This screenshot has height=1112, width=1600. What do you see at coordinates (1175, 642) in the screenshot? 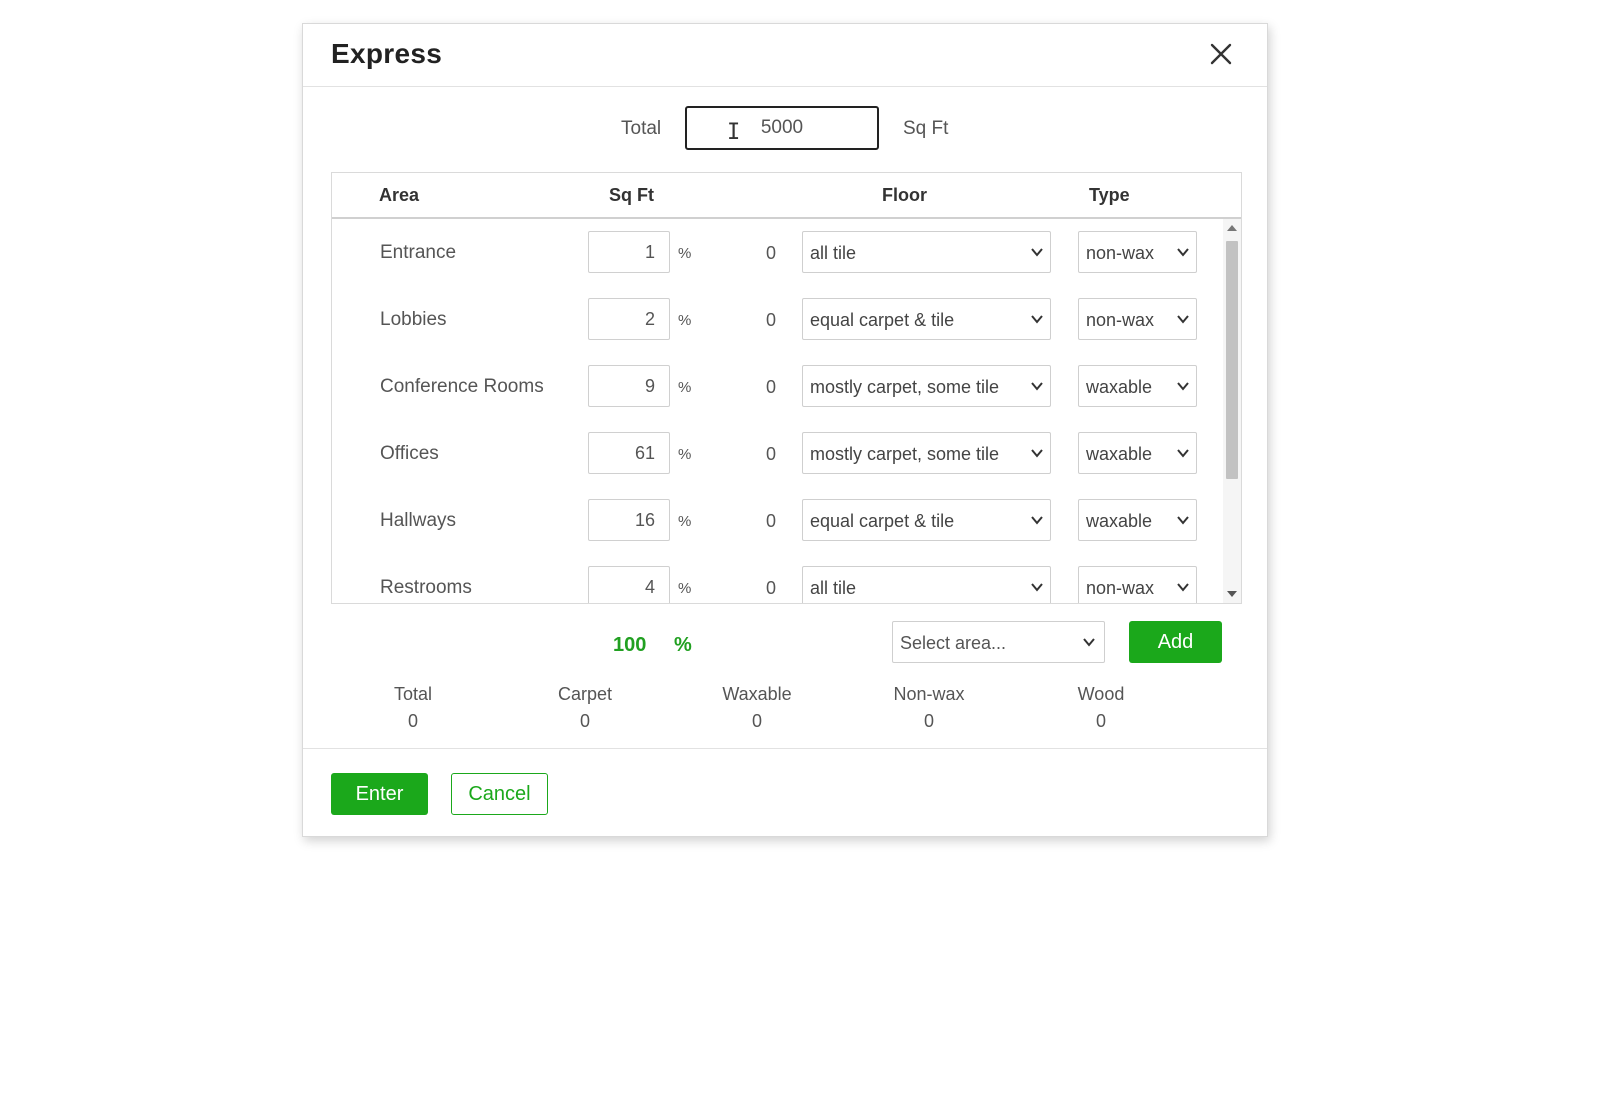
I see `add-area-button: Add` at bounding box center [1175, 642].